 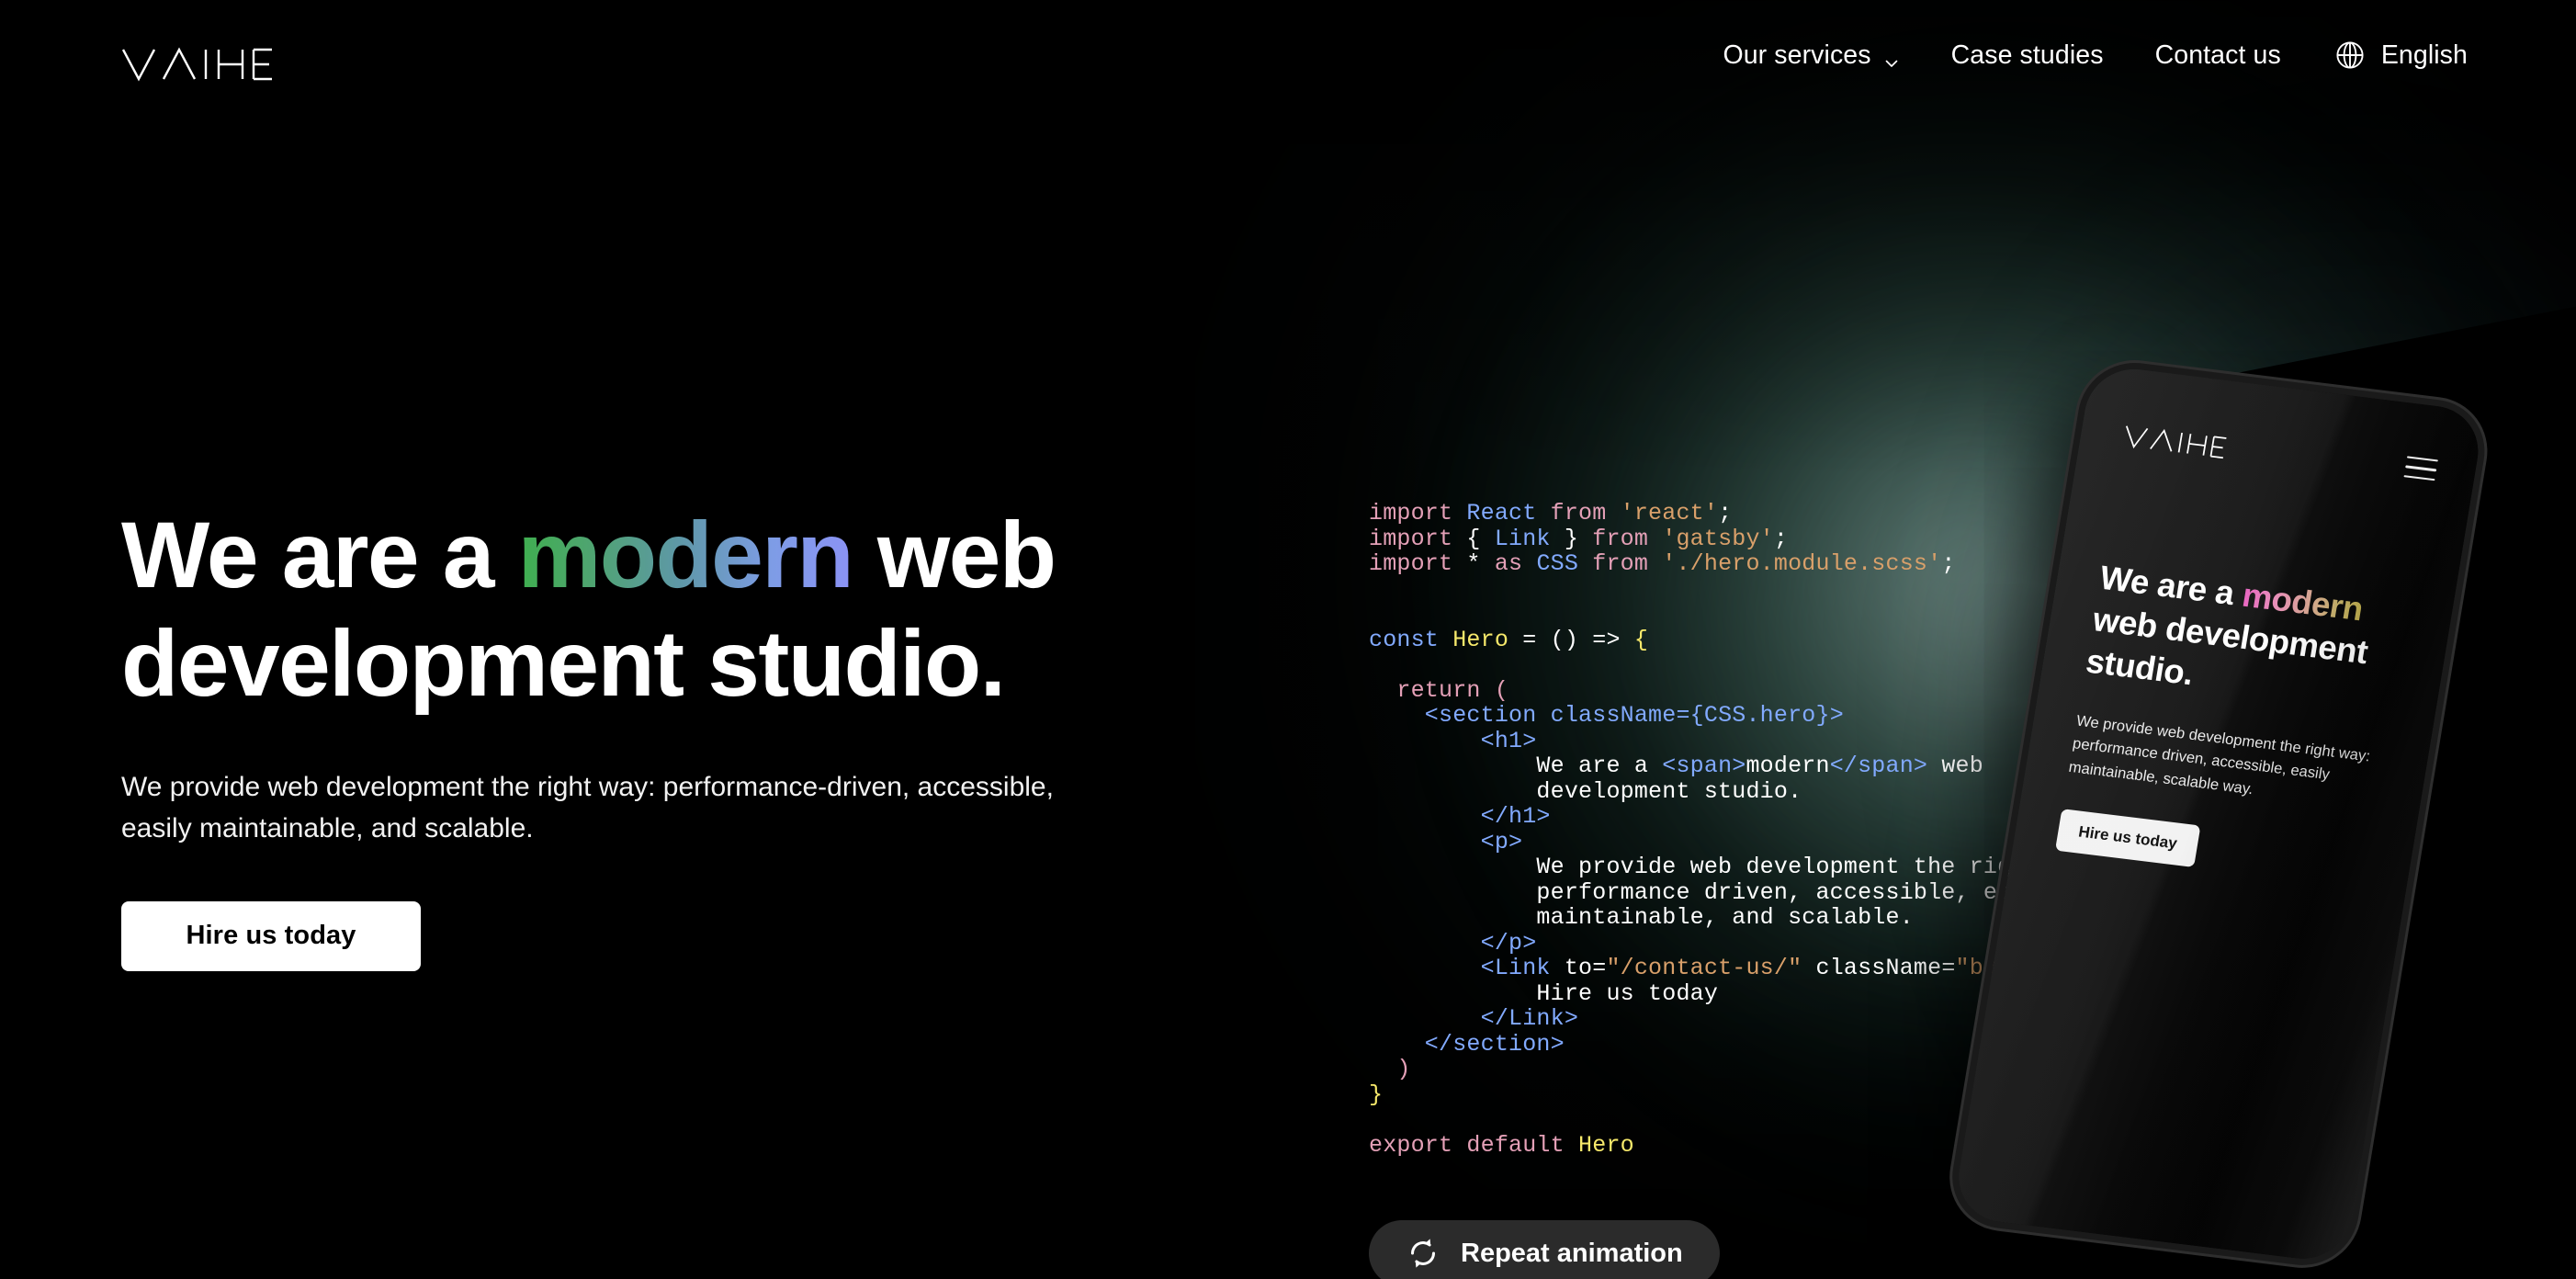 I want to click on code-token: >, so click(x=2074, y=968).